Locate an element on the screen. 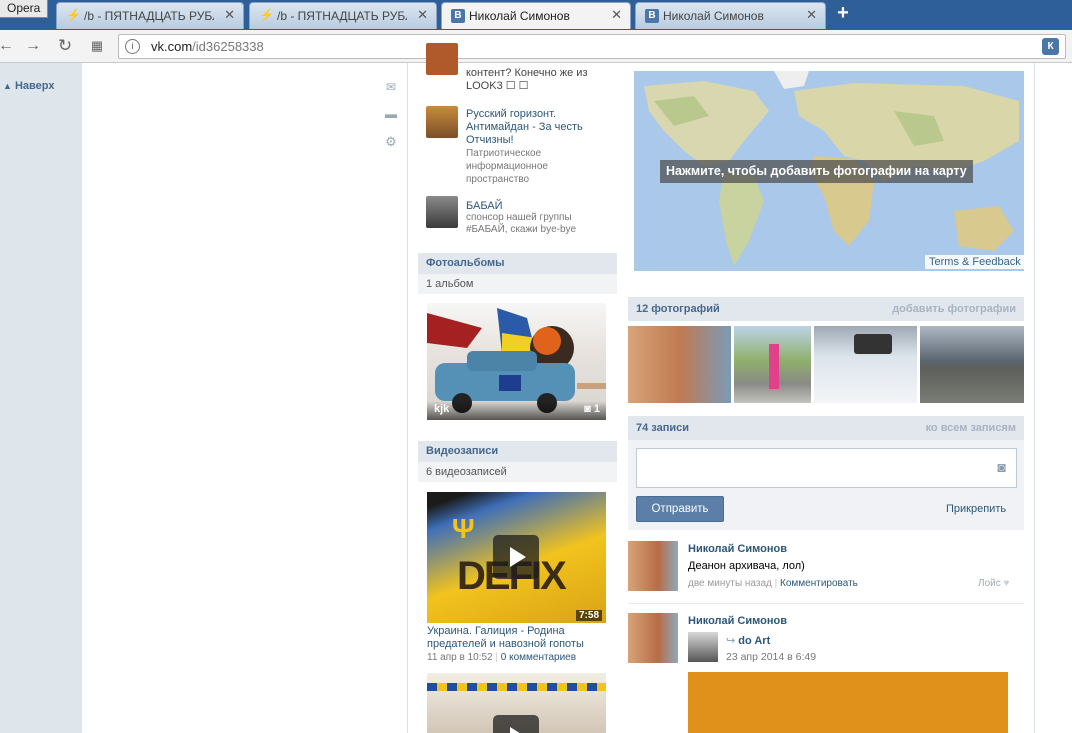 This screenshot has height=733, width=1072. browser-tab: В Николай Симонов ✕ is located at coordinates (730, 15).